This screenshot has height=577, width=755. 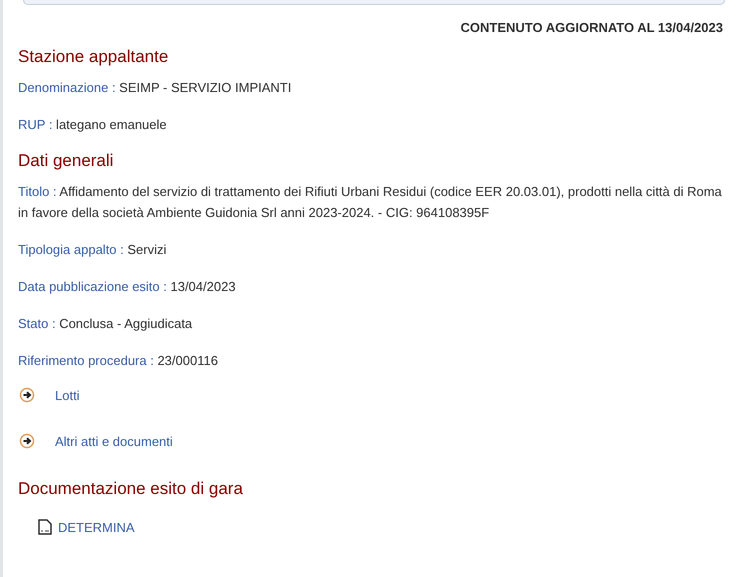 I want to click on section-heading: Documentazione esito di gara, so click(x=131, y=489).